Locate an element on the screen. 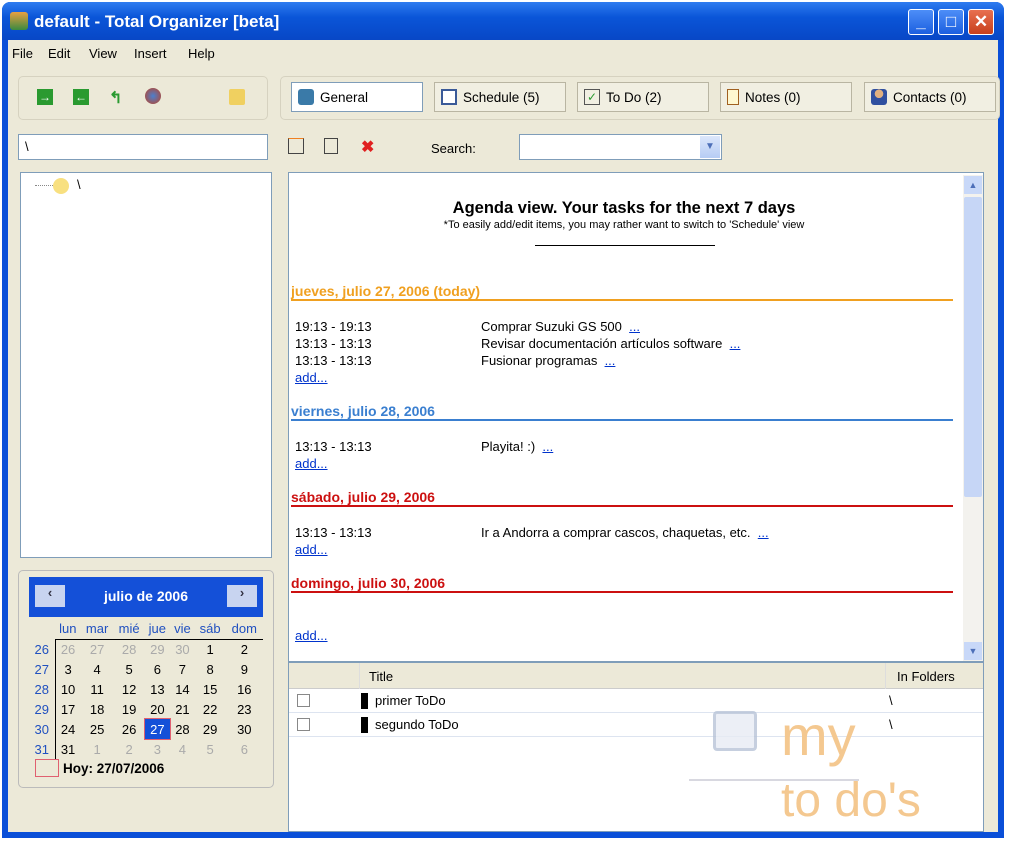  tab-contacts: Contacts (0) is located at coordinates (930, 97).